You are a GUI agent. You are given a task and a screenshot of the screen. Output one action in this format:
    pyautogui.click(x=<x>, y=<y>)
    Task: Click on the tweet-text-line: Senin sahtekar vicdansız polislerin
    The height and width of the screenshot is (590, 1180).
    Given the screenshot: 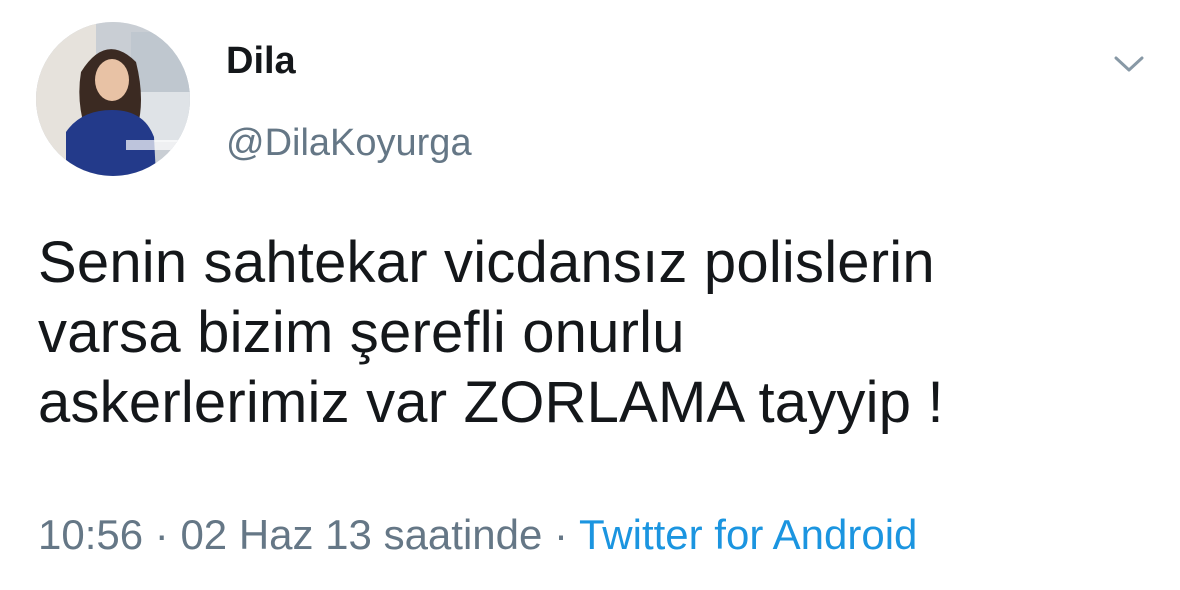 What is the action you would take?
    pyautogui.click(x=486, y=262)
    